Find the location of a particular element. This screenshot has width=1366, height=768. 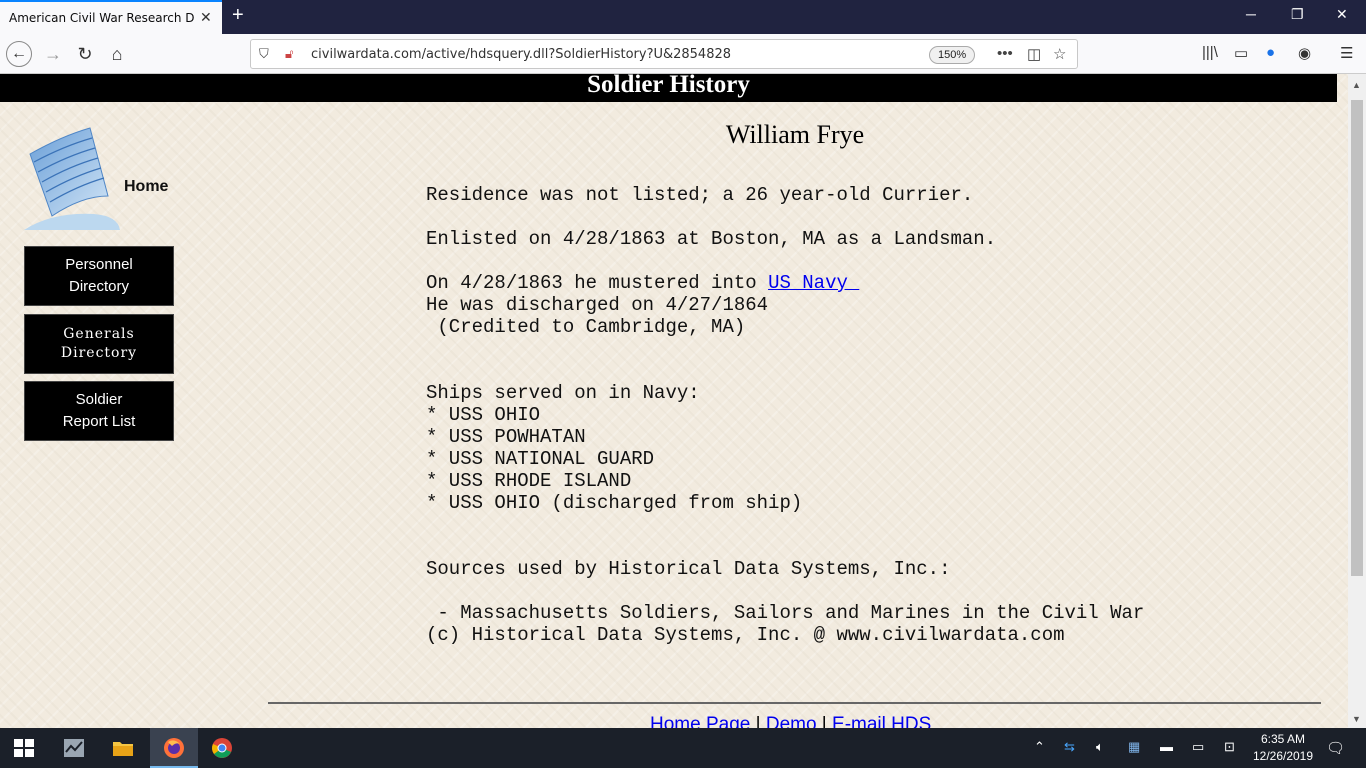

task-manager-icon is located at coordinates (74, 748).